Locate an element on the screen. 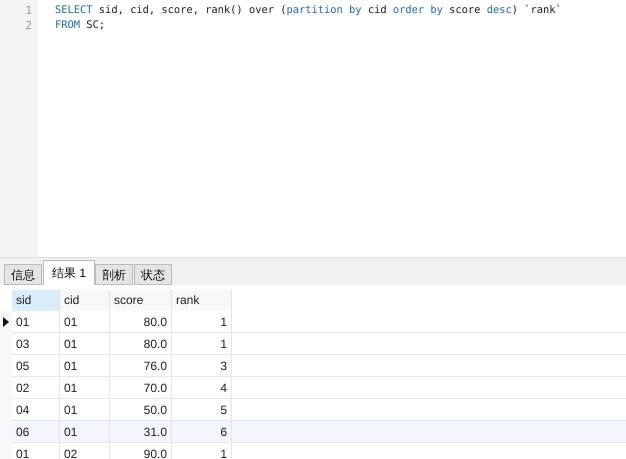  column-header: rank is located at coordinates (202, 300).